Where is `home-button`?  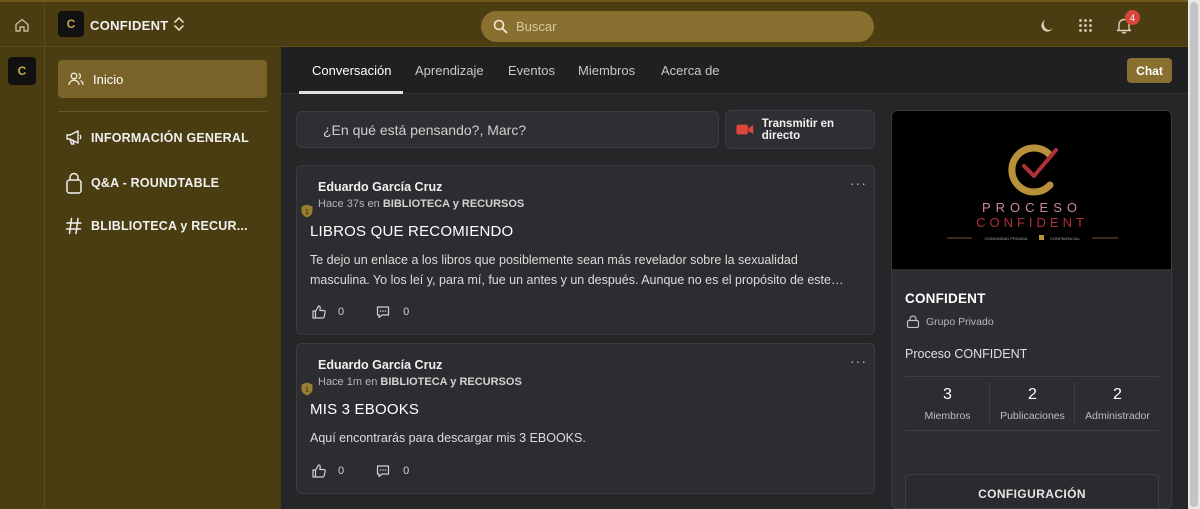 home-button is located at coordinates (22, 24).